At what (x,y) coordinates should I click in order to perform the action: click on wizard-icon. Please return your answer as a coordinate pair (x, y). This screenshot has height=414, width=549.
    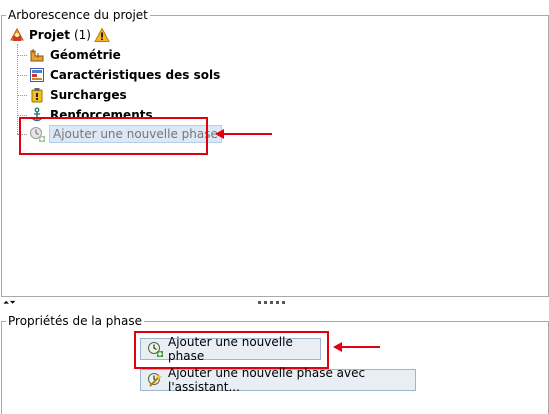
    Looking at the image, I should click on (155, 380).